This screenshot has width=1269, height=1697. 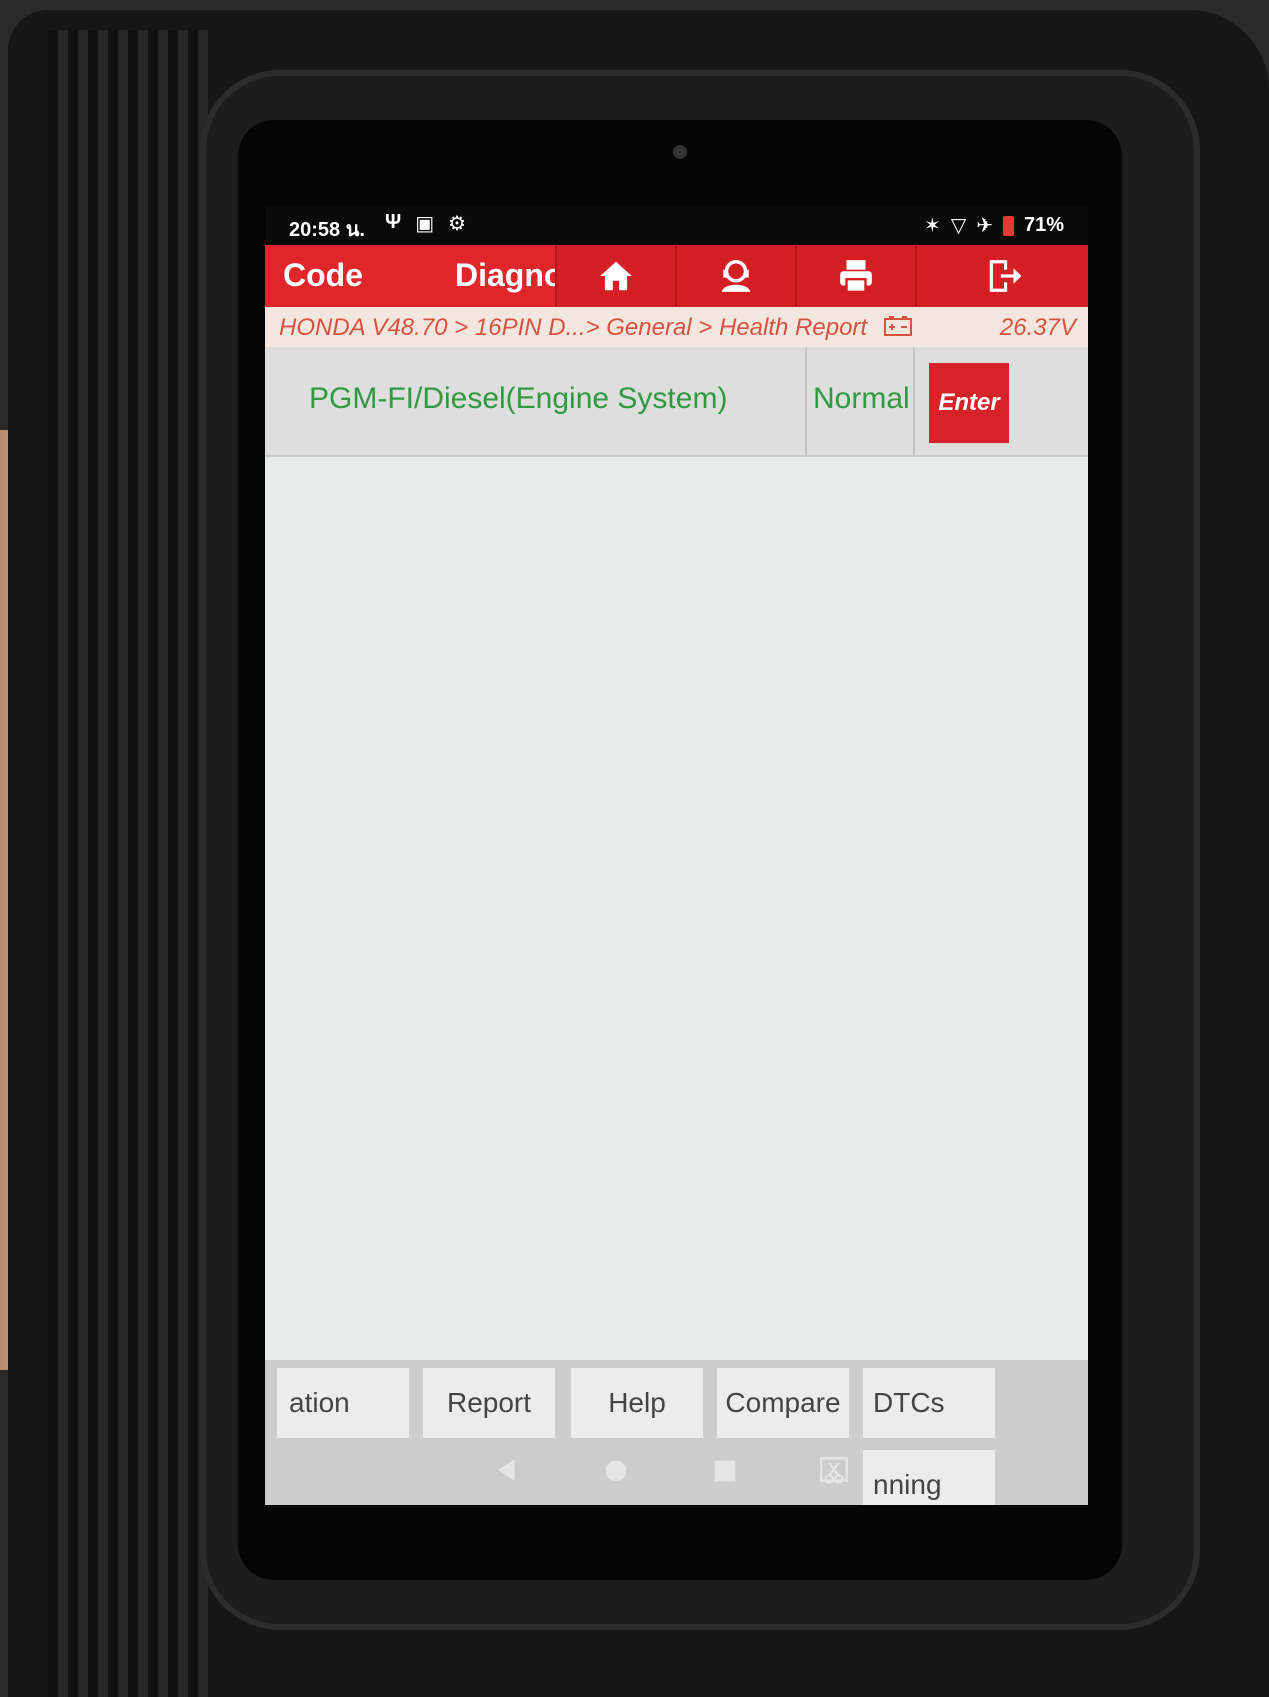 What do you see at coordinates (393, 222) in the screenshot?
I see `diagnostic-icon: Ψ` at bounding box center [393, 222].